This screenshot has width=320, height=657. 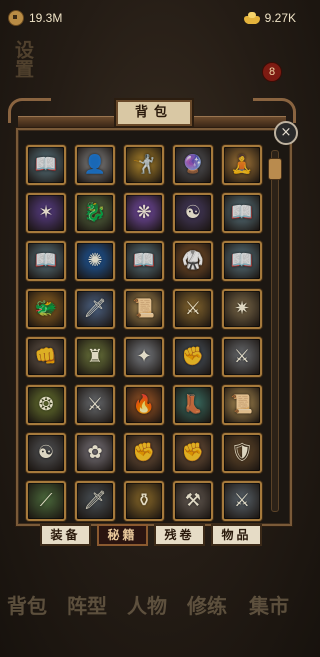 I want to click on nav-item-4: 集市, so click(x=269, y=619).